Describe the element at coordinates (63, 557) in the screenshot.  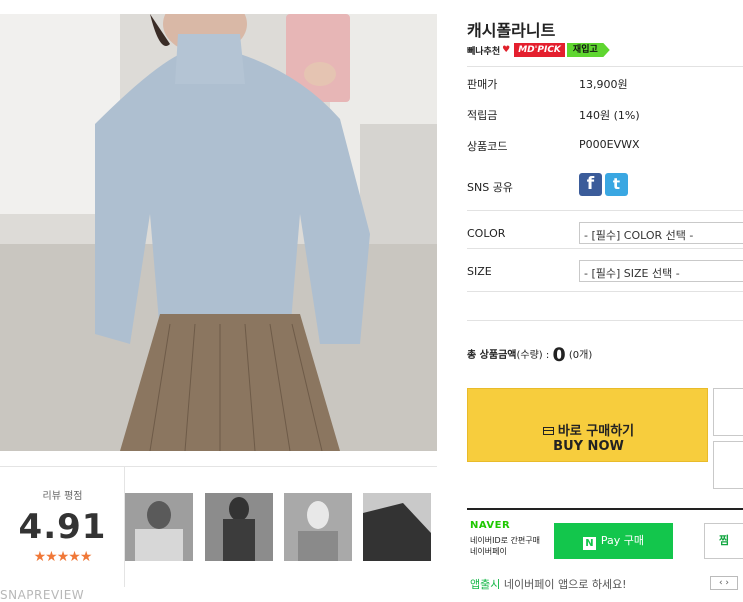
I see `star-rating-icon: ★★★★★` at that location.